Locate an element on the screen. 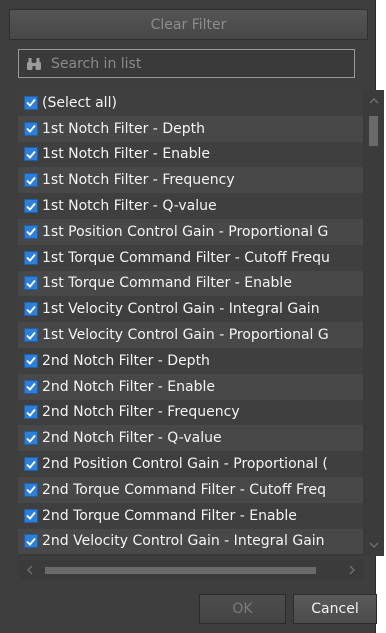 The height and width of the screenshot is (633, 386). list-item-label: 2nd Notch Filter - Q-value is located at coordinates (132, 438).